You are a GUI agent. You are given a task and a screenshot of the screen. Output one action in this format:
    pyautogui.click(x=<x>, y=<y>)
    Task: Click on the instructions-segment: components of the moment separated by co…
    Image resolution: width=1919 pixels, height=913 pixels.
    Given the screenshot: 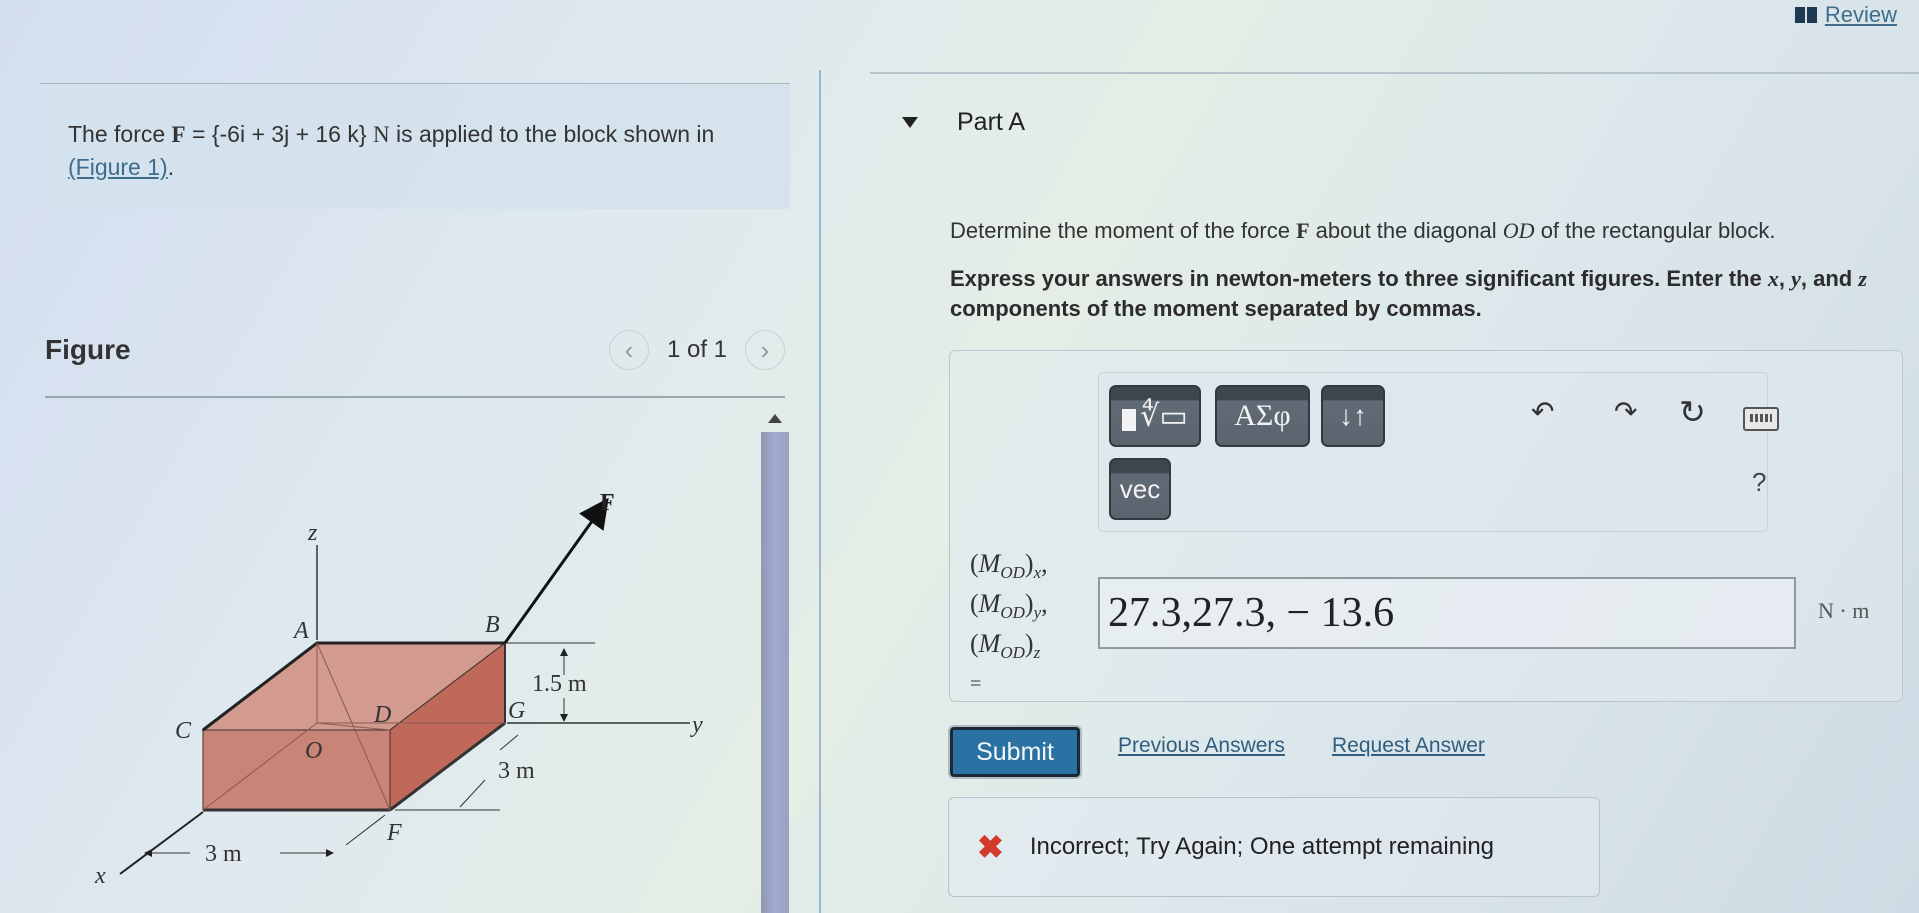 What is the action you would take?
    pyautogui.click(x=1216, y=308)
    